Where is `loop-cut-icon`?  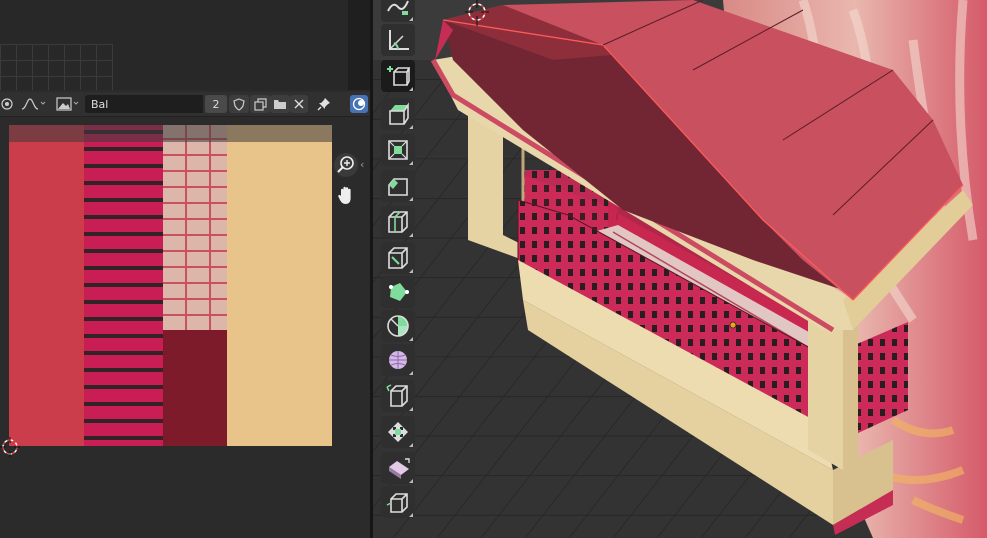
loop-cut-icon is located at coordinates (398, 222).